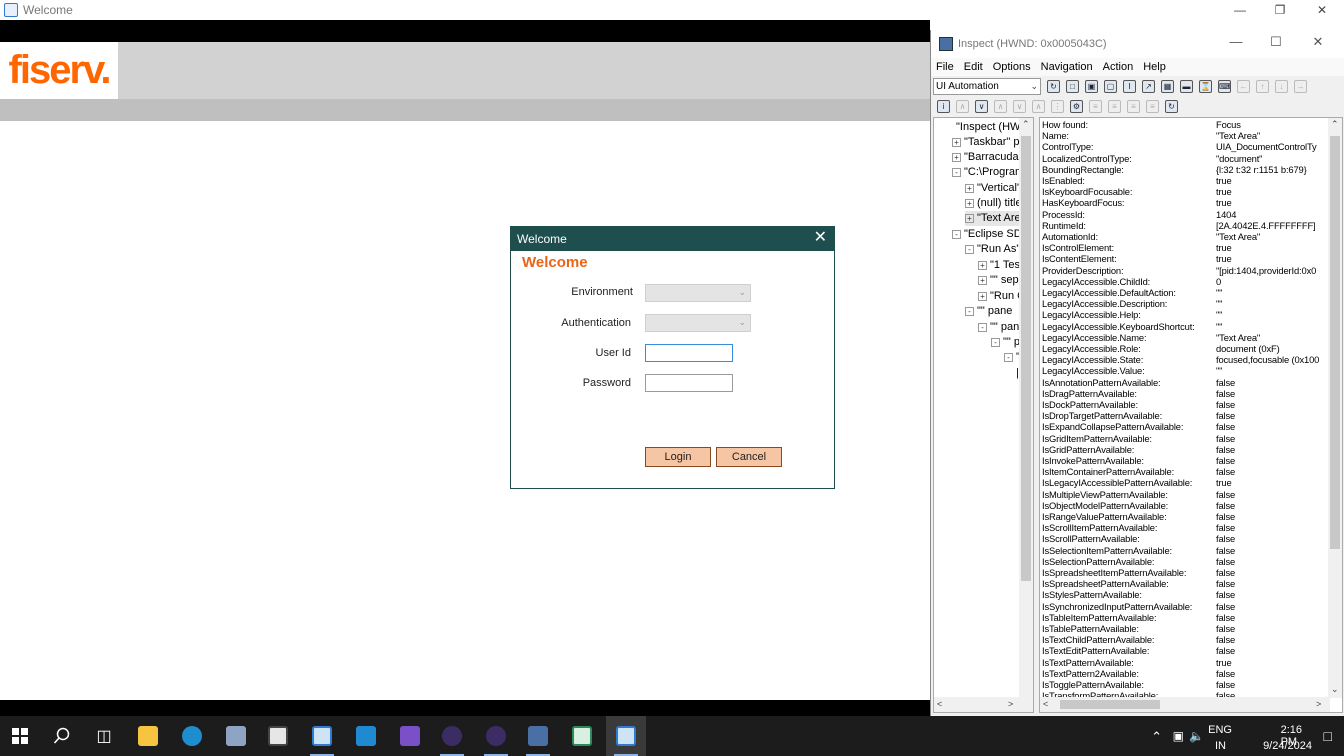  I want to click on environment-select: ⌄, so click(698, 293).